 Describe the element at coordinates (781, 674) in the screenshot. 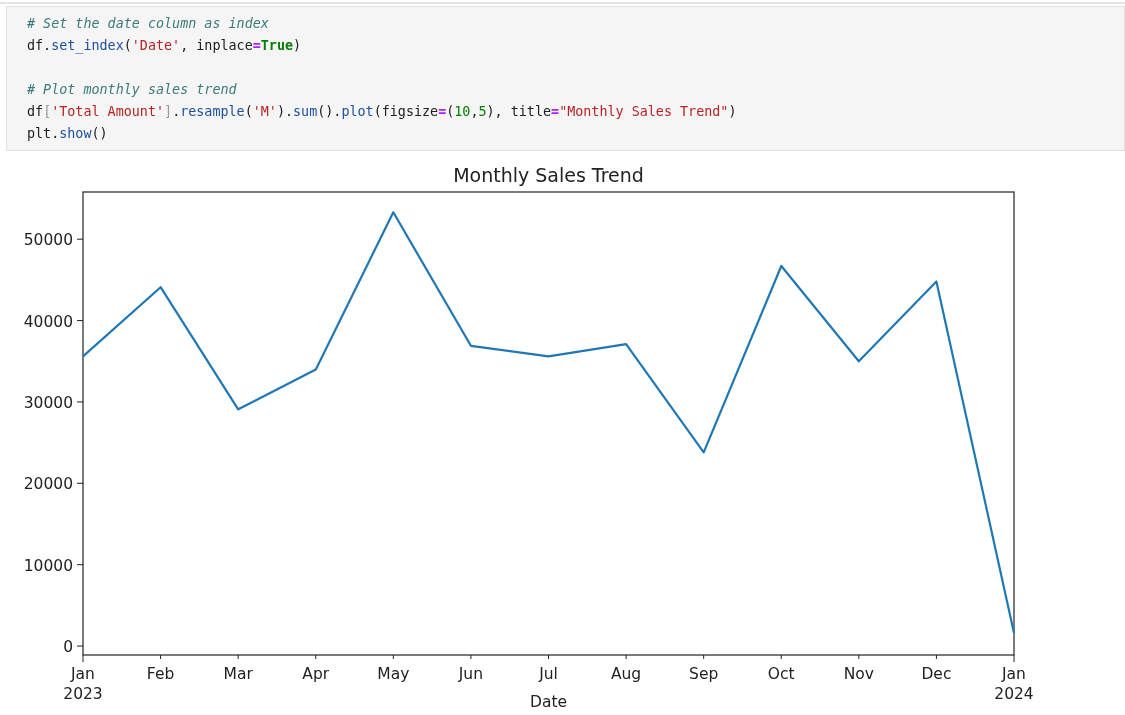

I see `x-tick-label: Oct` at that location.